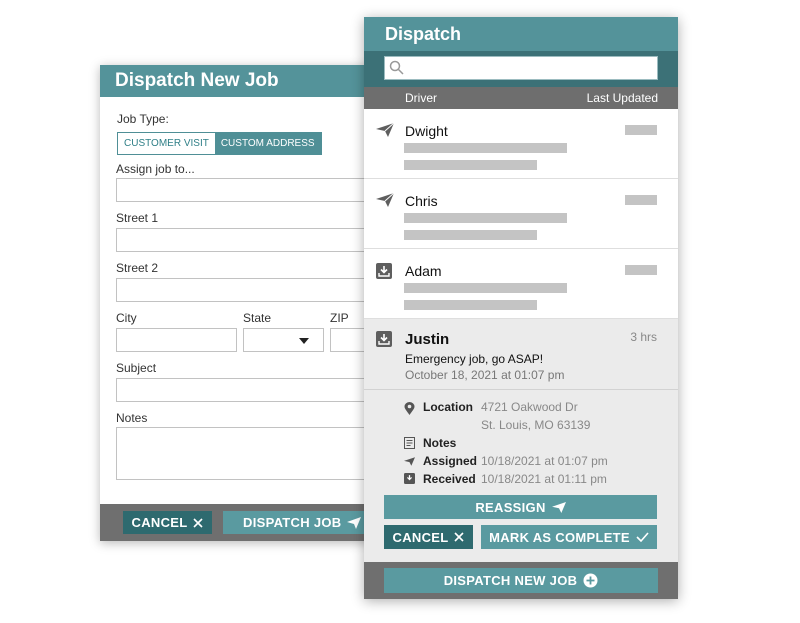 This screenshot has height=623, width=800. I want to click on reassign-label: REASSIGN, so click(510, 507).